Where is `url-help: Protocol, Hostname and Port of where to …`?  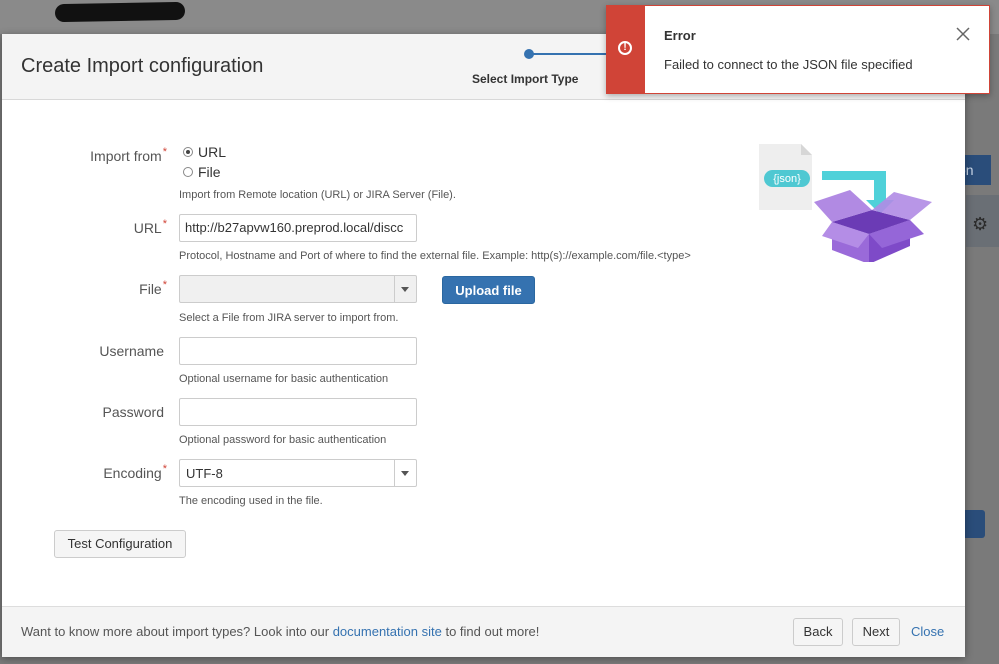
url-help: Protocol, Hostname and Port of where to … is located at coordinates (435, 256).